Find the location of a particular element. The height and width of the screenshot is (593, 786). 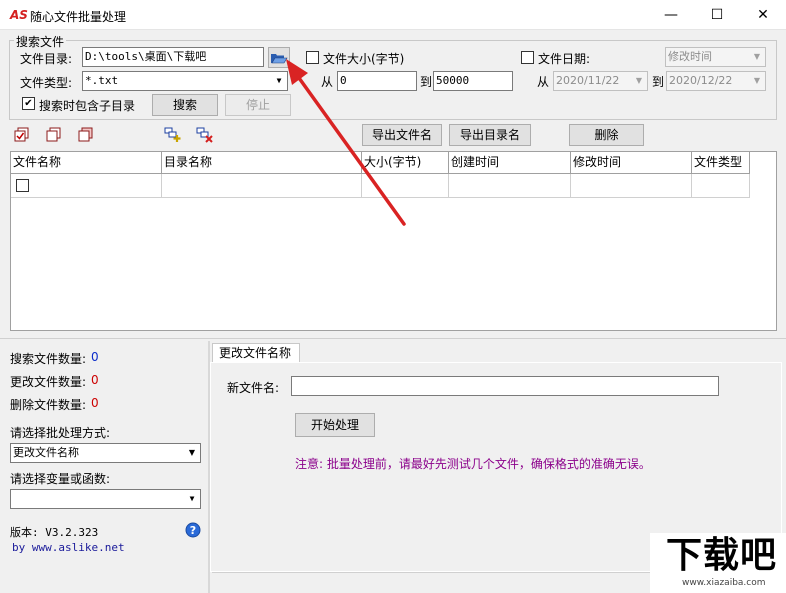

column-header-modified: 修改时间 is located at coordinates (631, 163).